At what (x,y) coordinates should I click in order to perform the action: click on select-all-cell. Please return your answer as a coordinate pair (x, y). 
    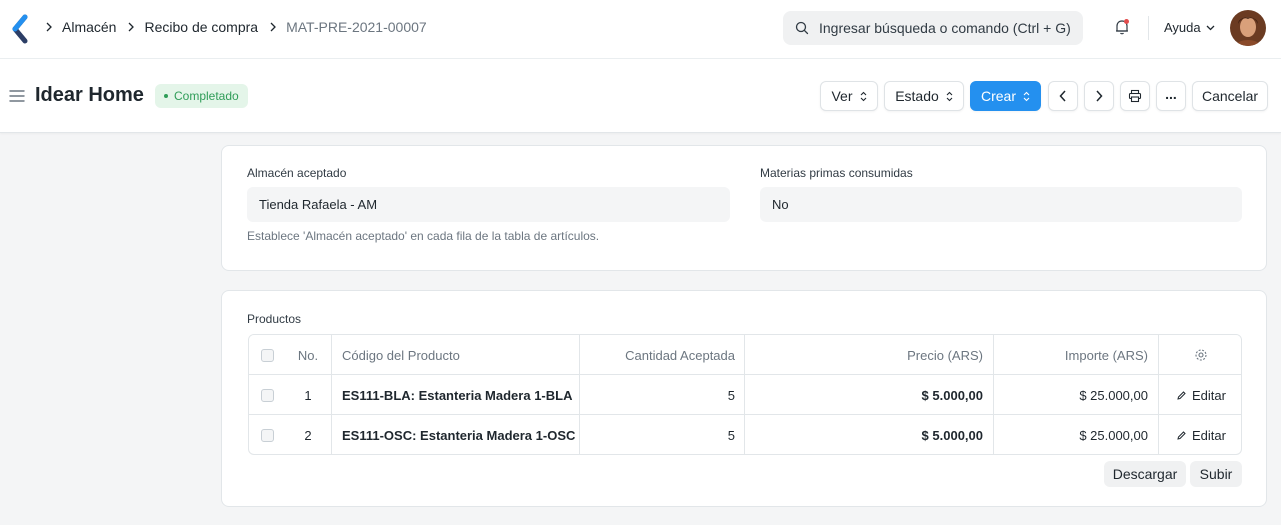
    Looking at the image, I should click on (267, 355).